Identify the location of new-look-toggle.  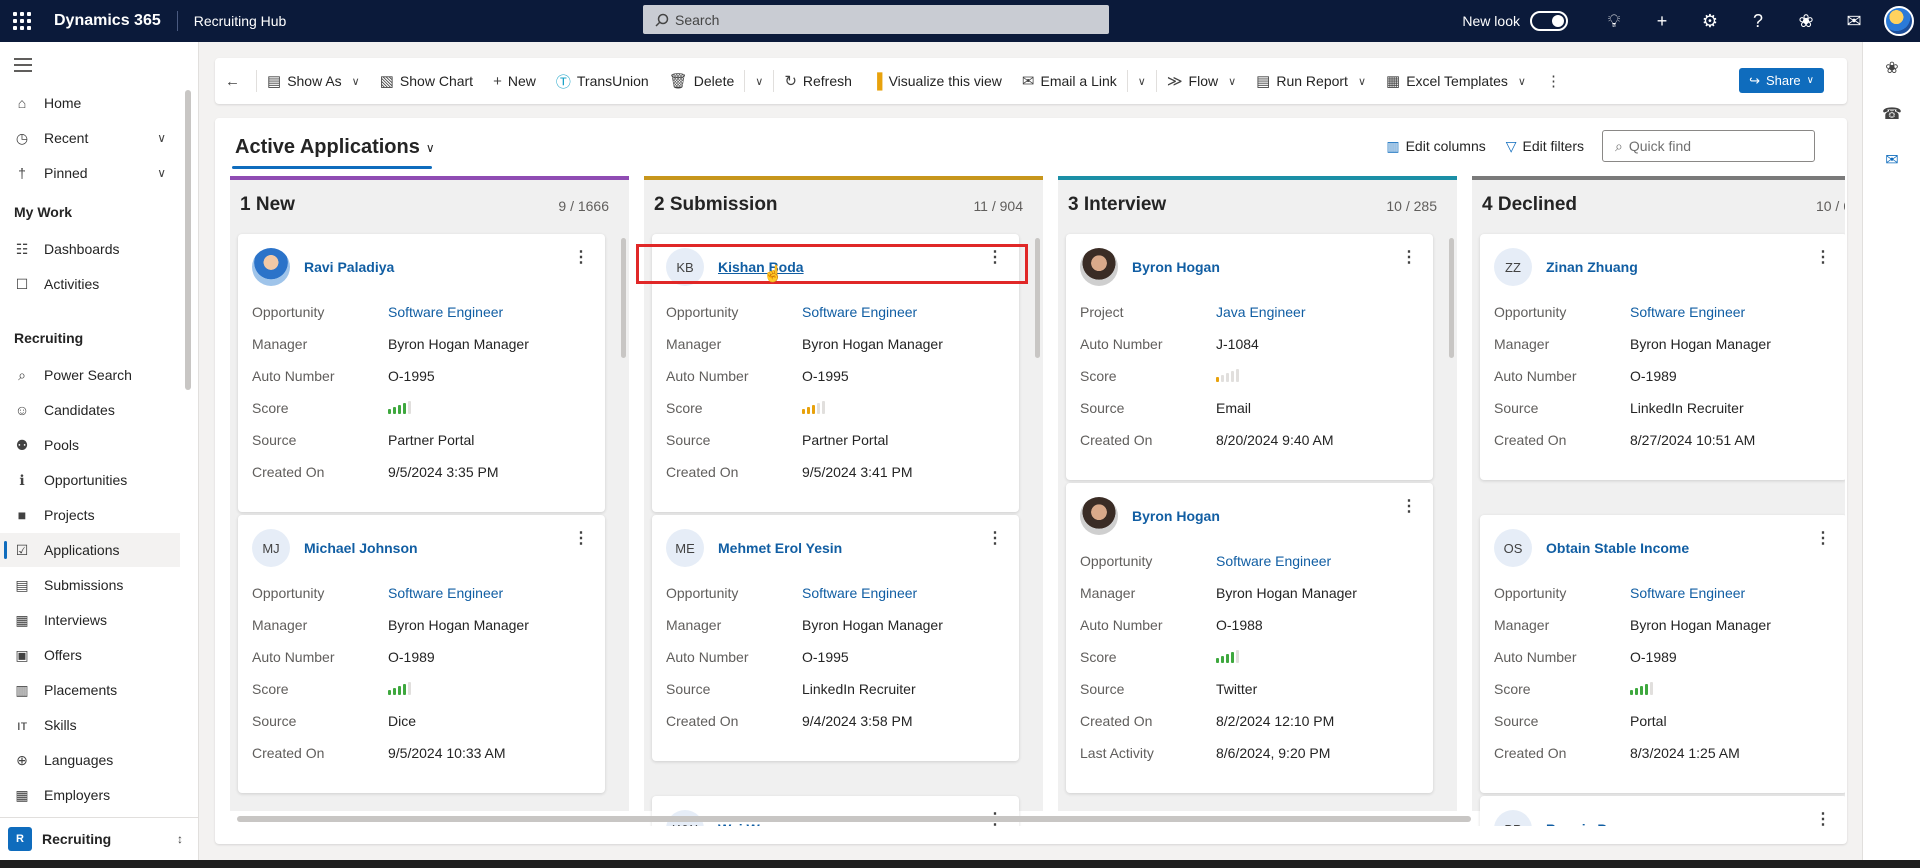
(1549, 21).